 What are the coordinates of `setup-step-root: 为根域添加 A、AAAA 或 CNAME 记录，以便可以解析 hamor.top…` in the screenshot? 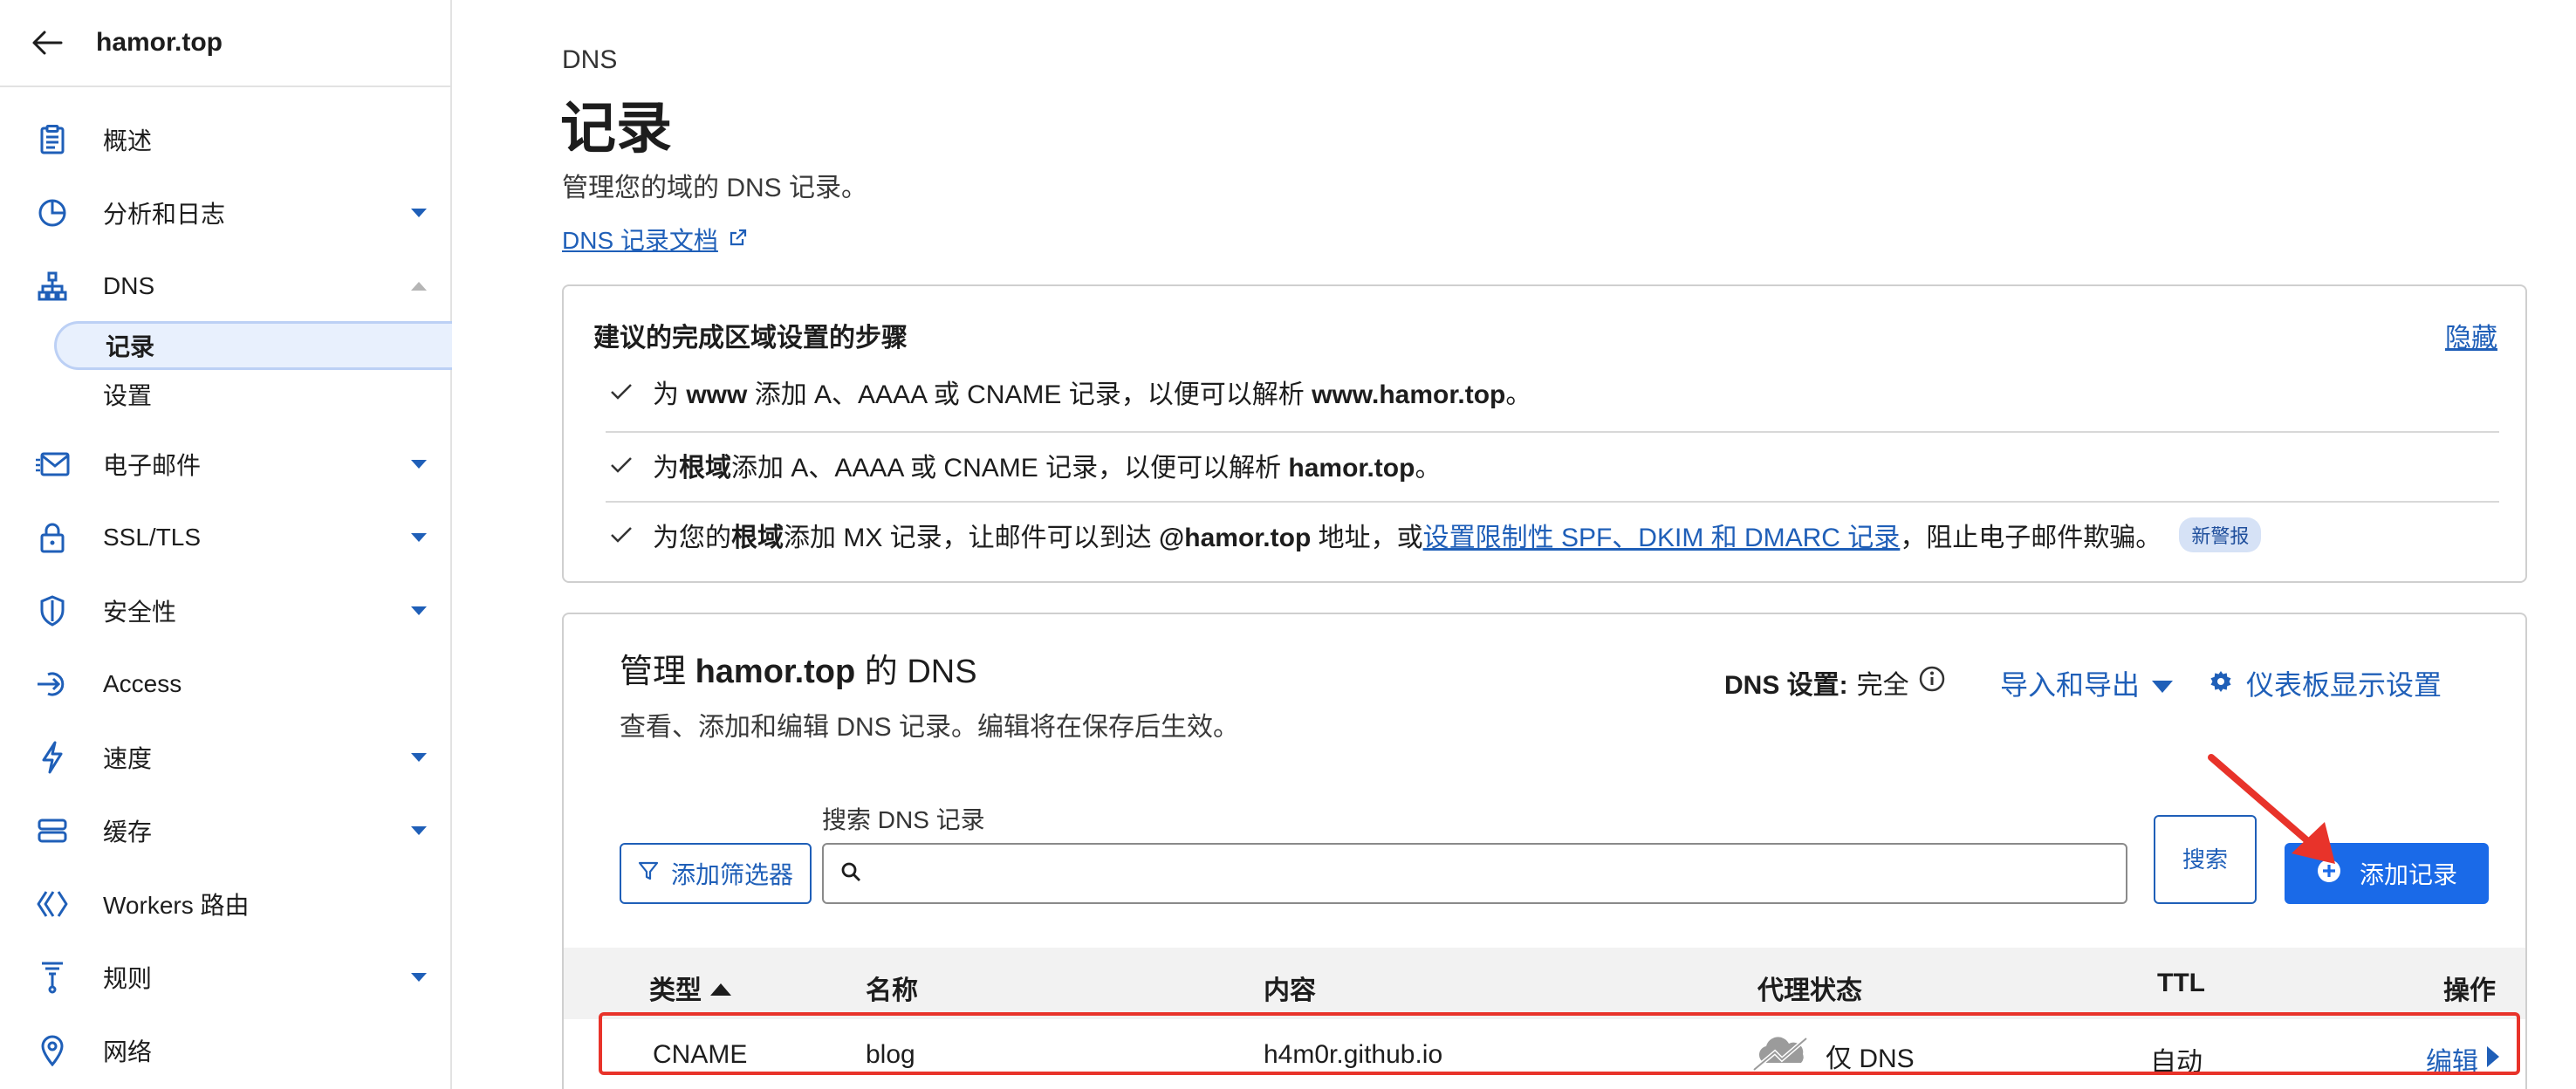 It's located at (1553, 465).